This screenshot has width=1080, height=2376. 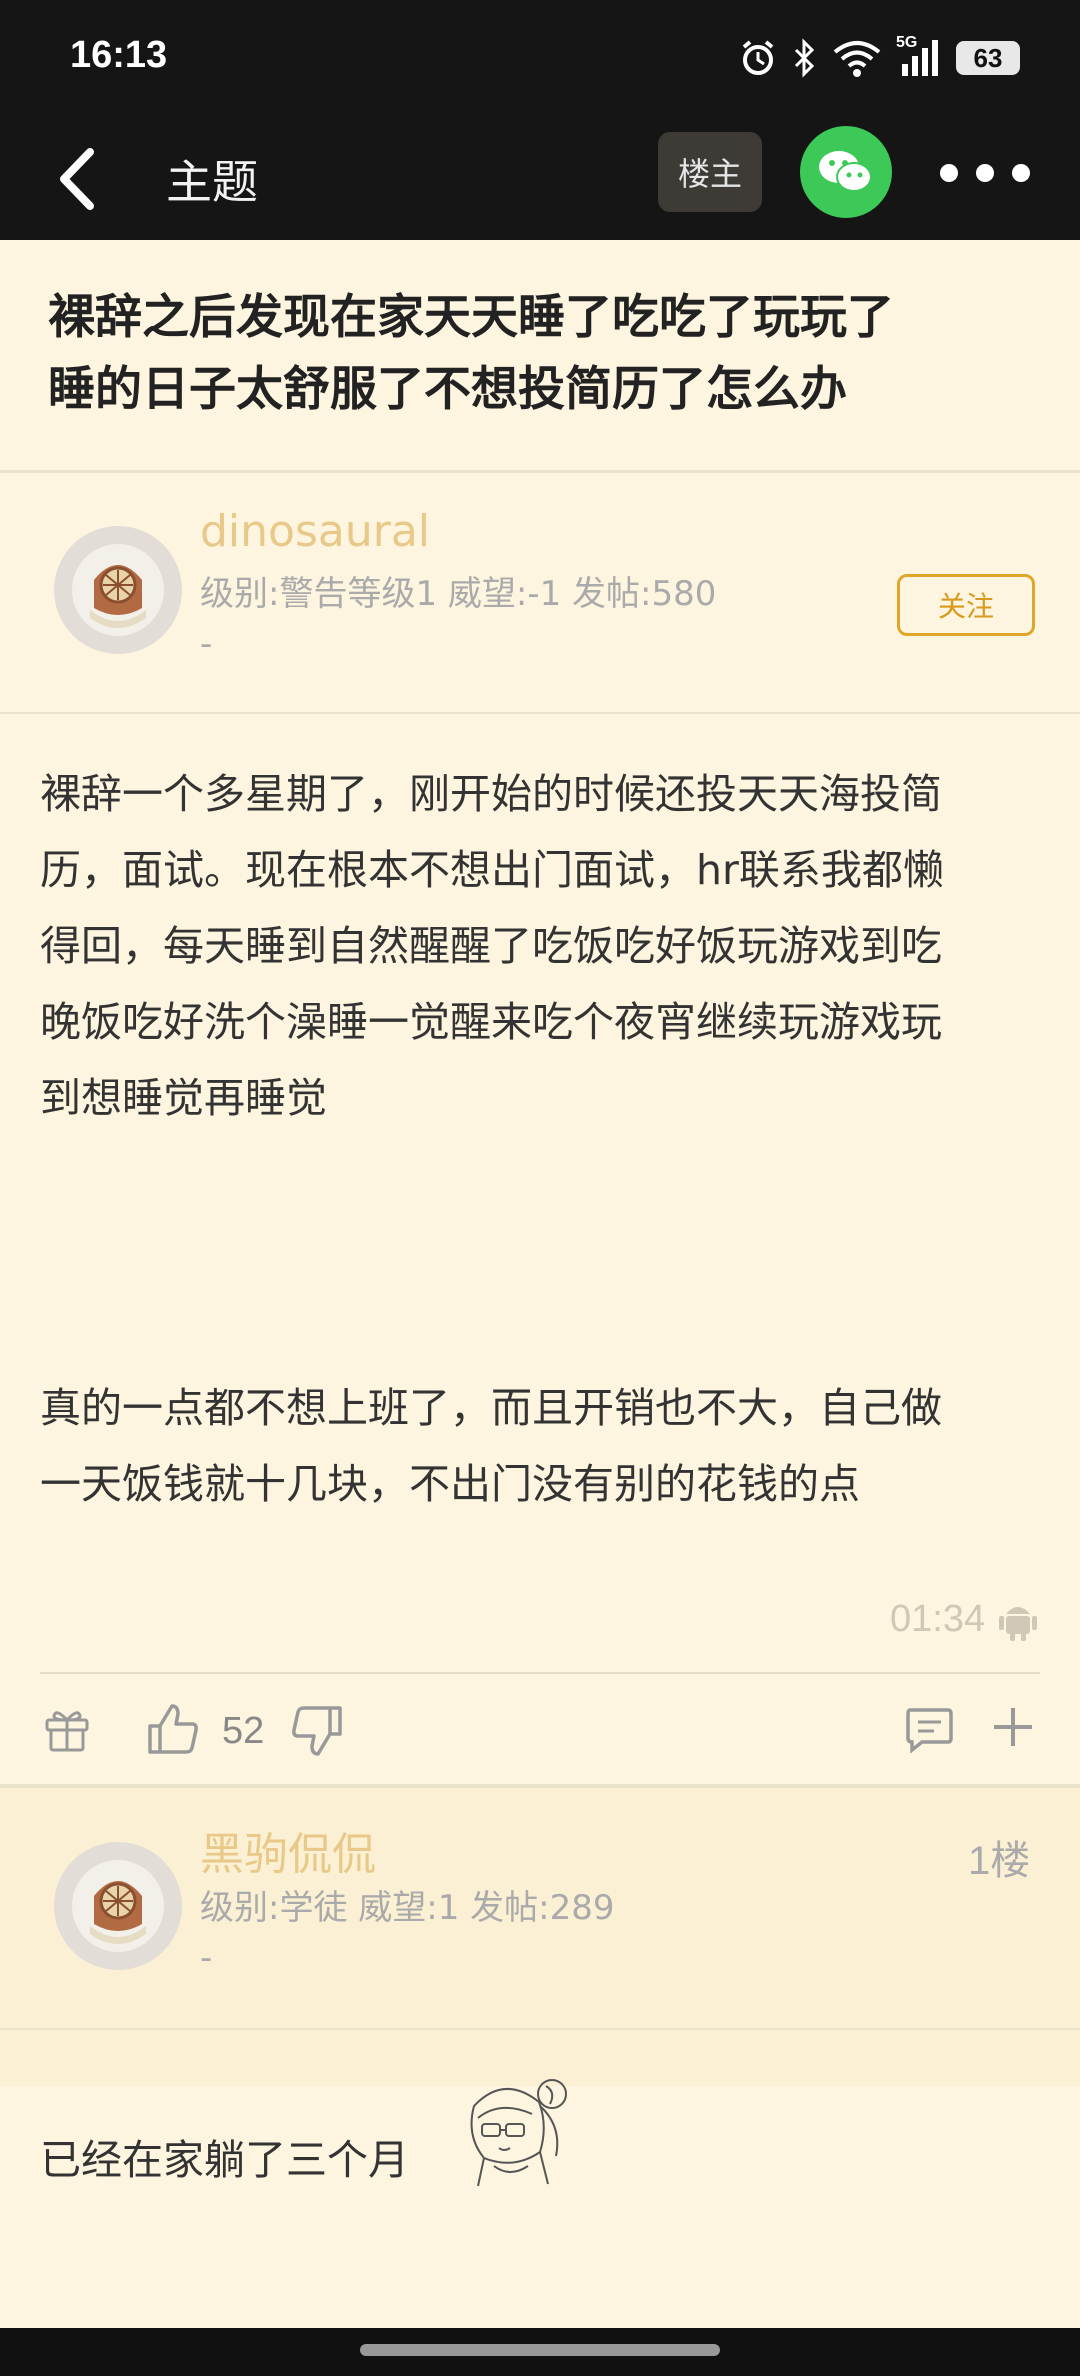 I want to click on like-icon, so click(x=173, y=1729).